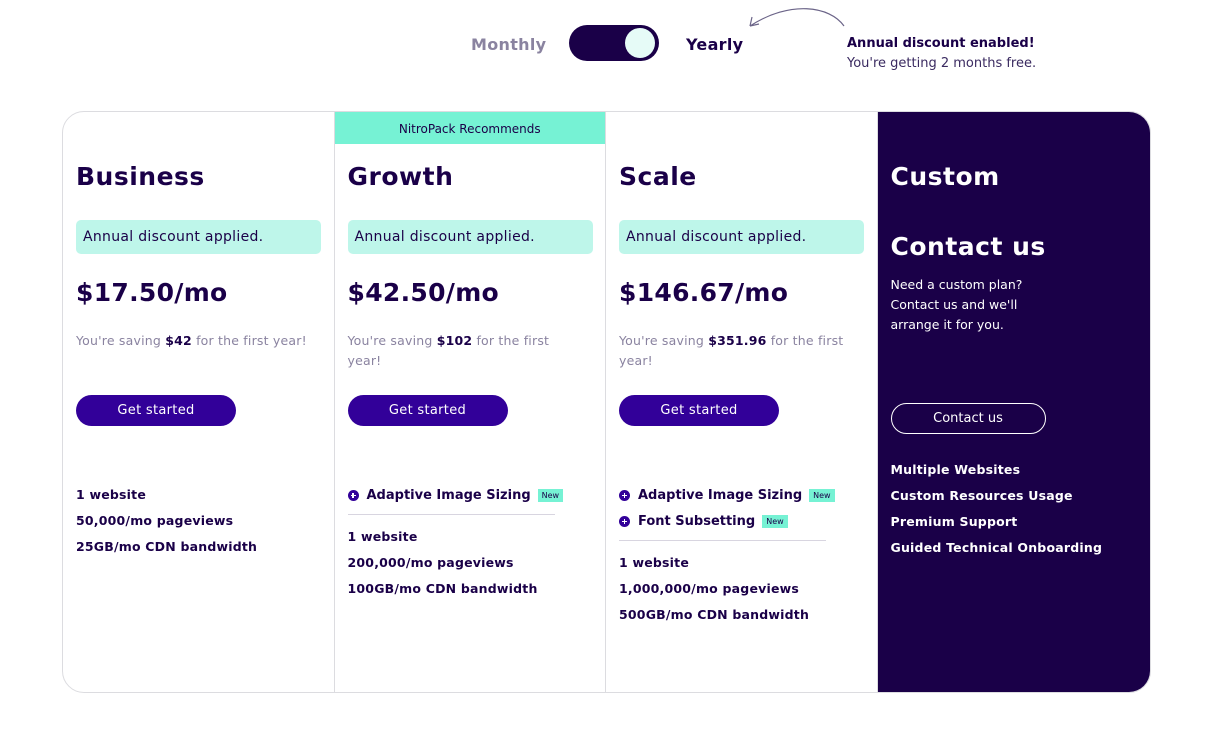  What do you see at coordinates (941, 43) in the screenshot?
I see `discount-note-title: Annual discount enabled!` at bounding box center [941, 43].